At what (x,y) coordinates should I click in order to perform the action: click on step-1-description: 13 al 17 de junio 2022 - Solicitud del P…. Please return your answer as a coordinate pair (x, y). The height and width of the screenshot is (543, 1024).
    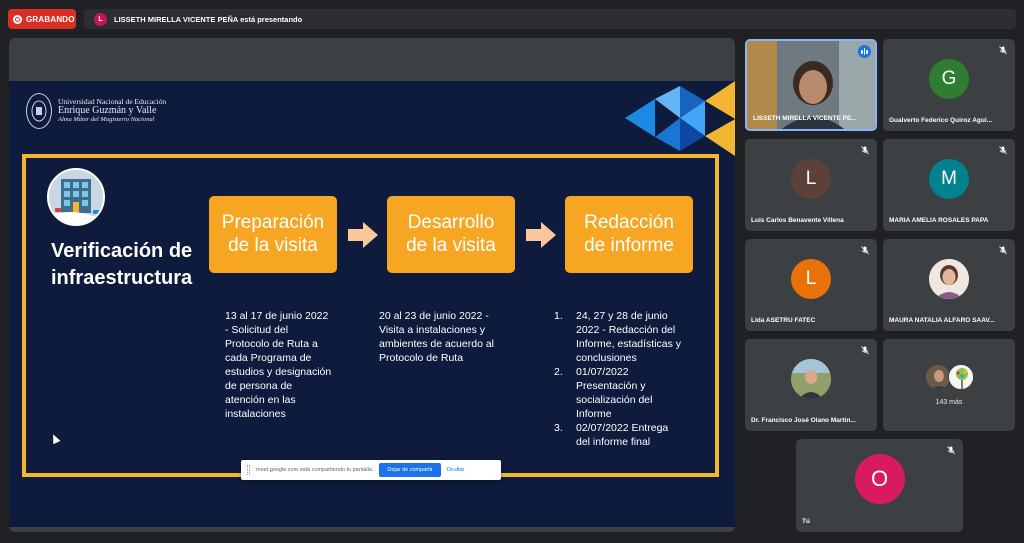
    Looking at the image, I should click on (278, 366).